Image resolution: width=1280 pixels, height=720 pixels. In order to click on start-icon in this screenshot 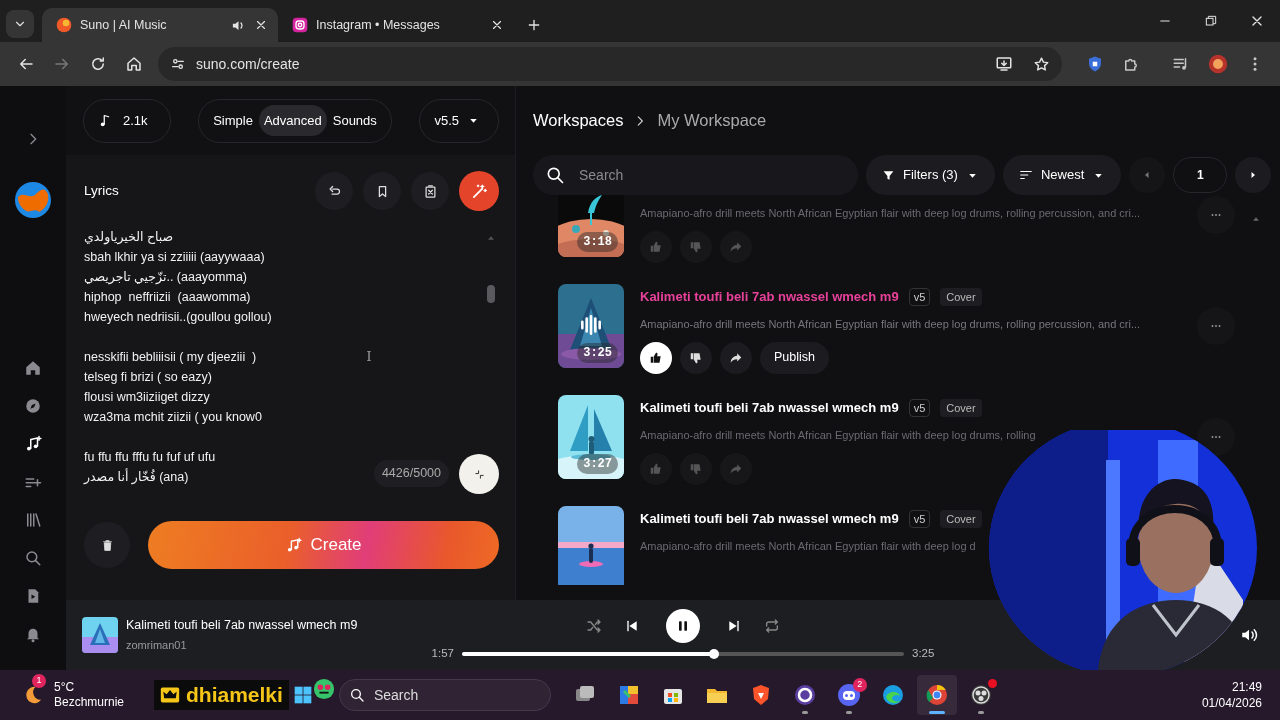, I will do `click(302, 695)`.